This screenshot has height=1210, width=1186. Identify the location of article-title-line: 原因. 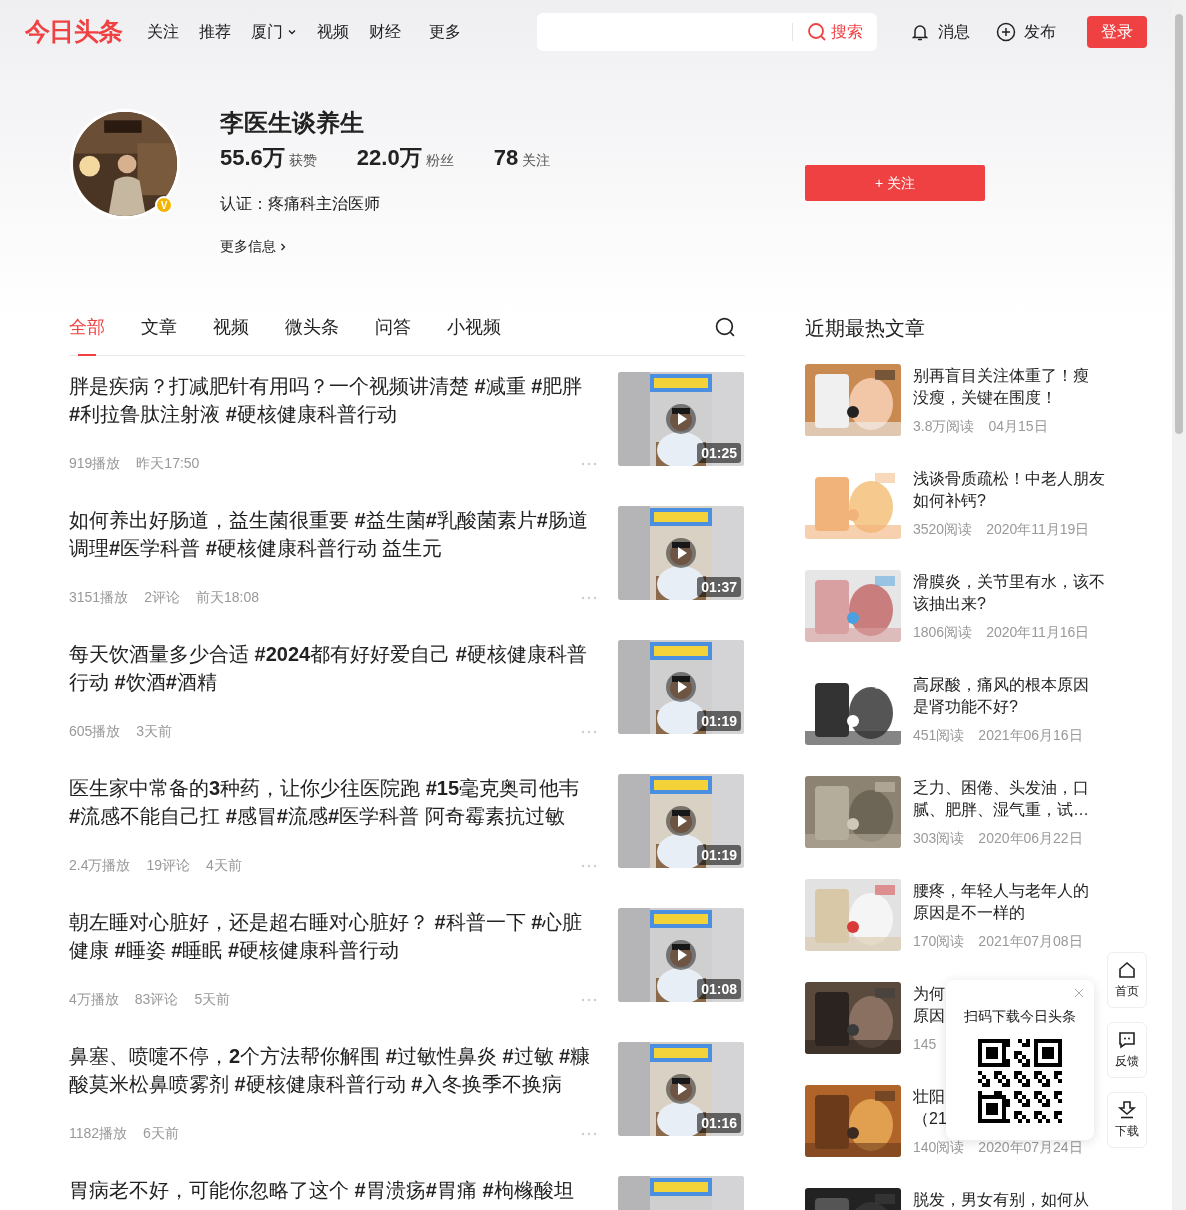
(929, 1016).